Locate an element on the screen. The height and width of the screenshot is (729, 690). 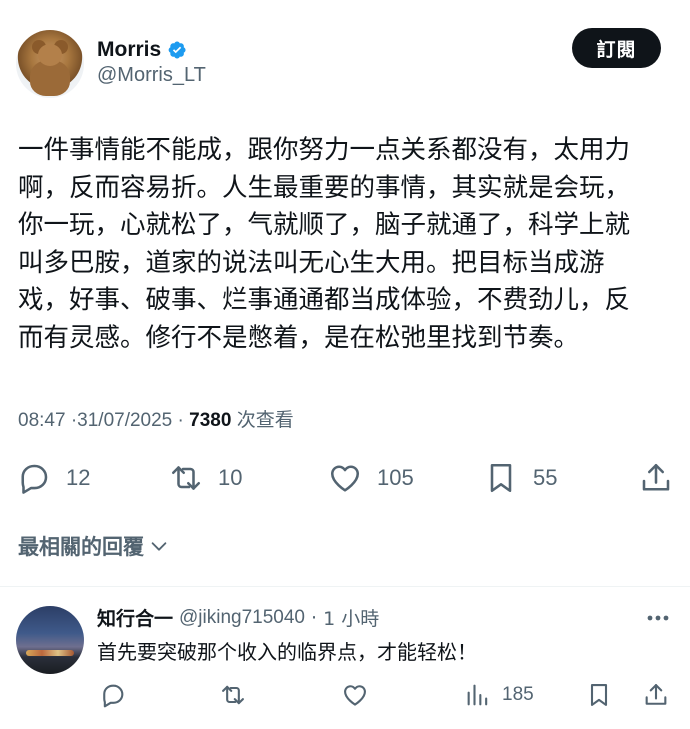
reply-author-avatar is located at coordinates (50, 640).